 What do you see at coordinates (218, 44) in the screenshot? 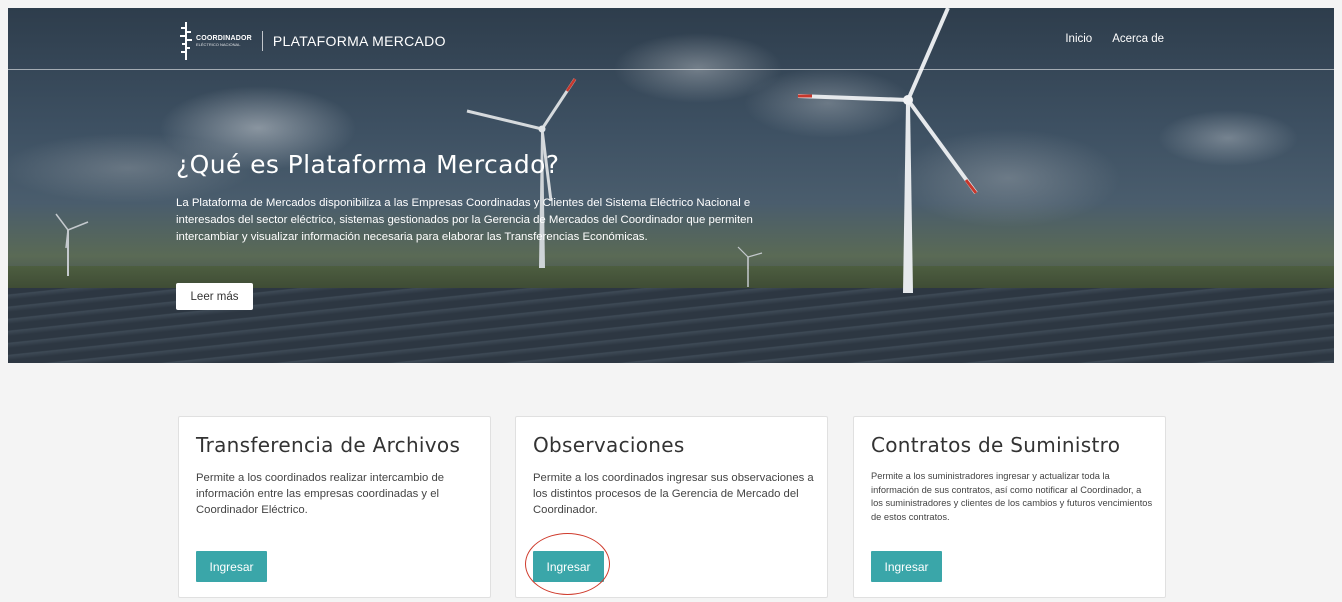
I see `logo-line2: ELÉCTRICO NACIONAL` at bounding box center [218, 44].